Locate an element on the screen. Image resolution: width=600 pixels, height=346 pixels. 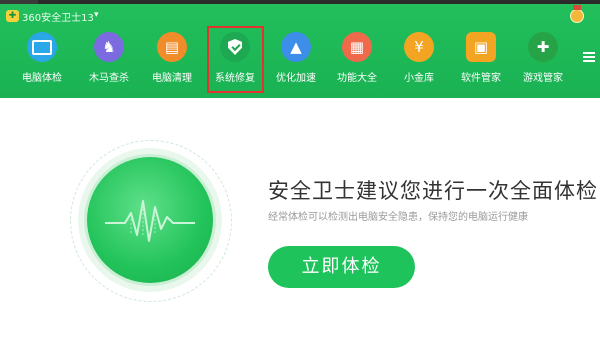
nav-item-features: ▦ 功能大全 is located at coordinates (357, 59).